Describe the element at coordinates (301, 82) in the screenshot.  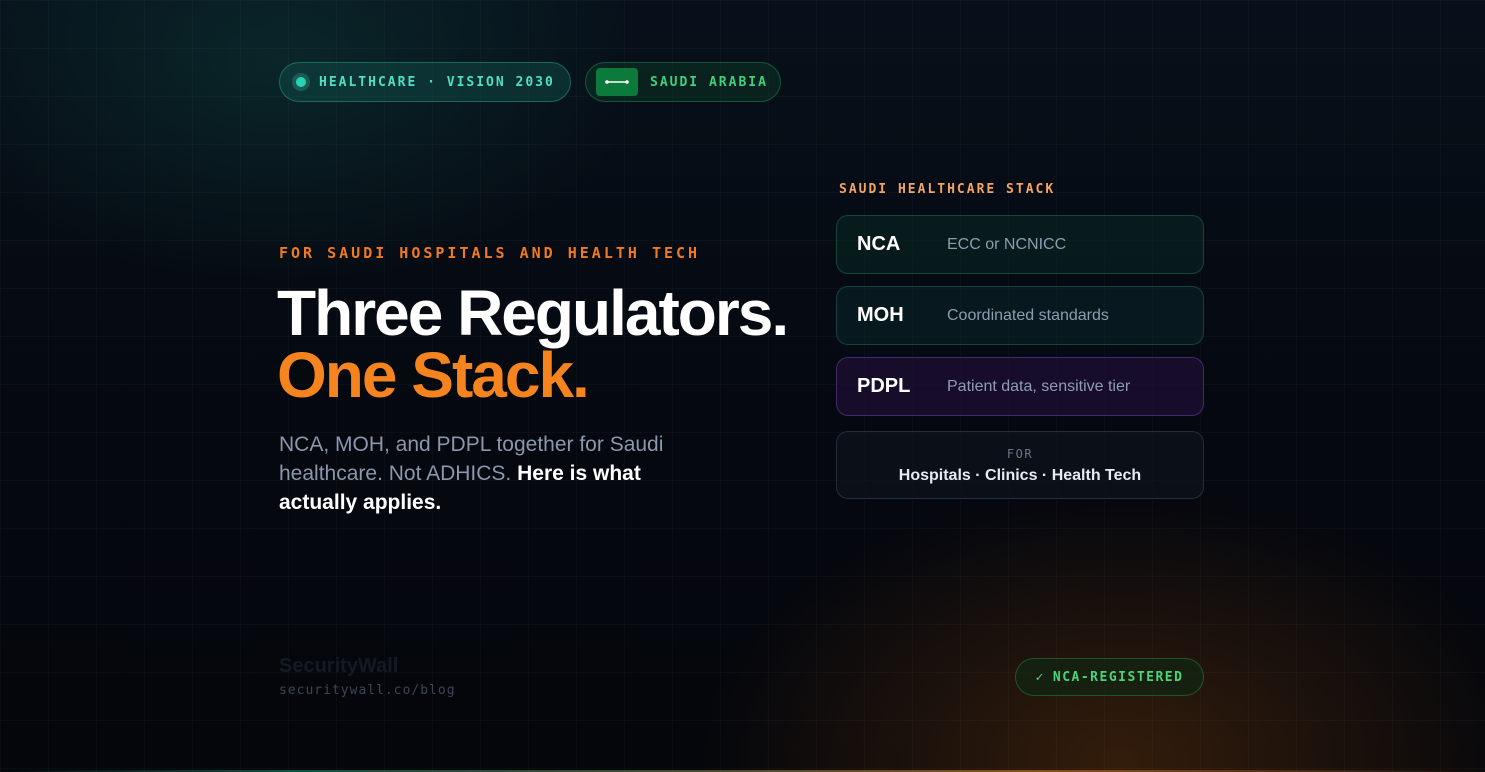
I see `status-dot-icon` at that location.